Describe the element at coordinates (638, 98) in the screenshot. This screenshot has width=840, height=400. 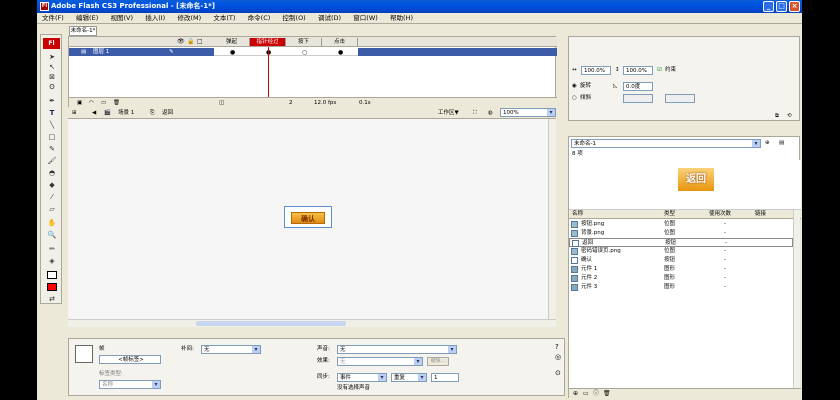
I see `skew-h-field` at that location.